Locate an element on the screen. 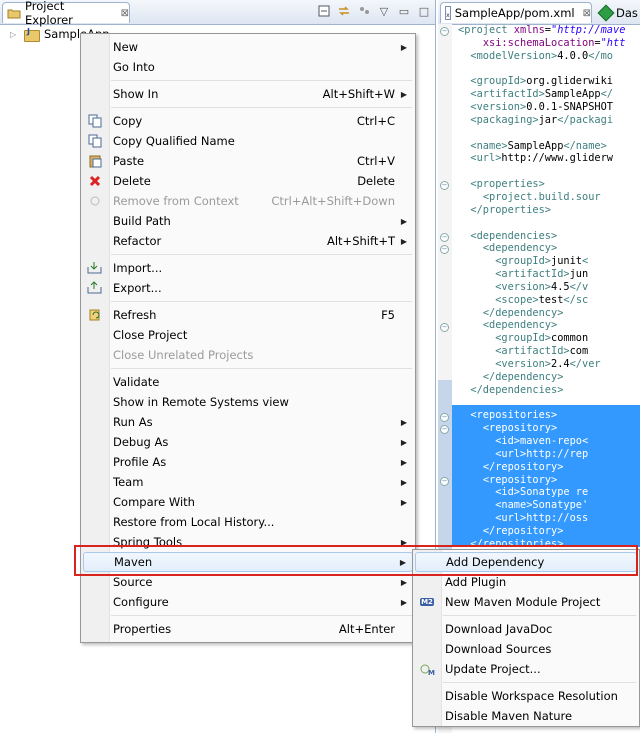 The image size is (640, 733). menu-item-validate: Validate is located at coordinates (248, 382).